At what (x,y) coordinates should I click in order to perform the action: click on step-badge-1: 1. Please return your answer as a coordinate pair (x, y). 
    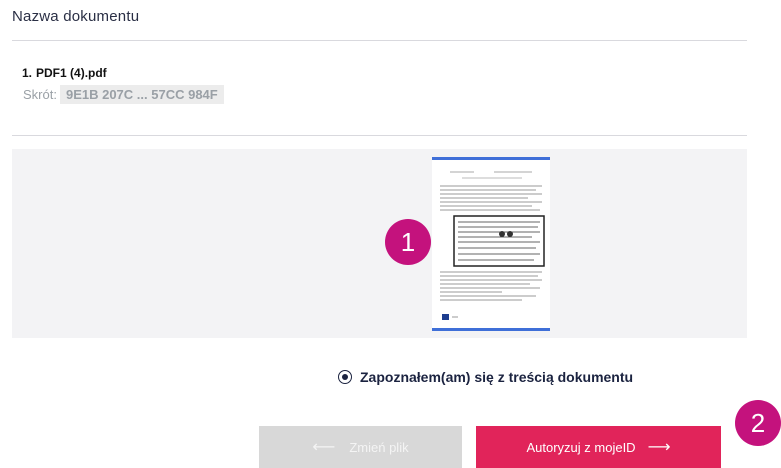
    Looking at the image, I should click on (408, 242).